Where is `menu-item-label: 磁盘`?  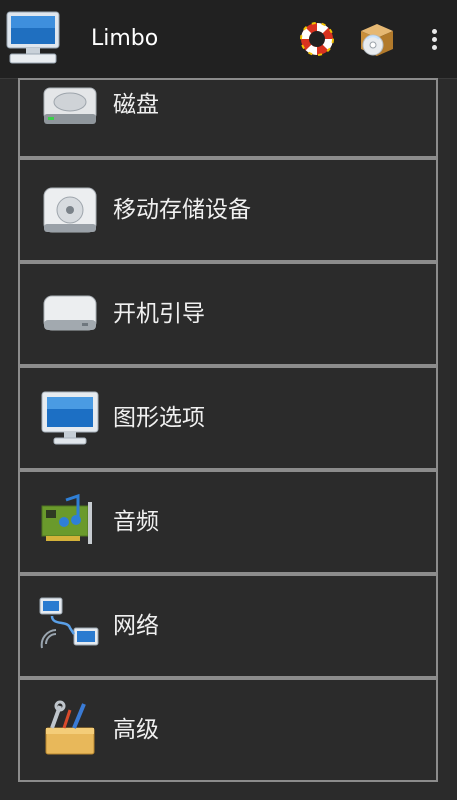
menu-item-label: 磁盘 is located at coordinates (136, 105).